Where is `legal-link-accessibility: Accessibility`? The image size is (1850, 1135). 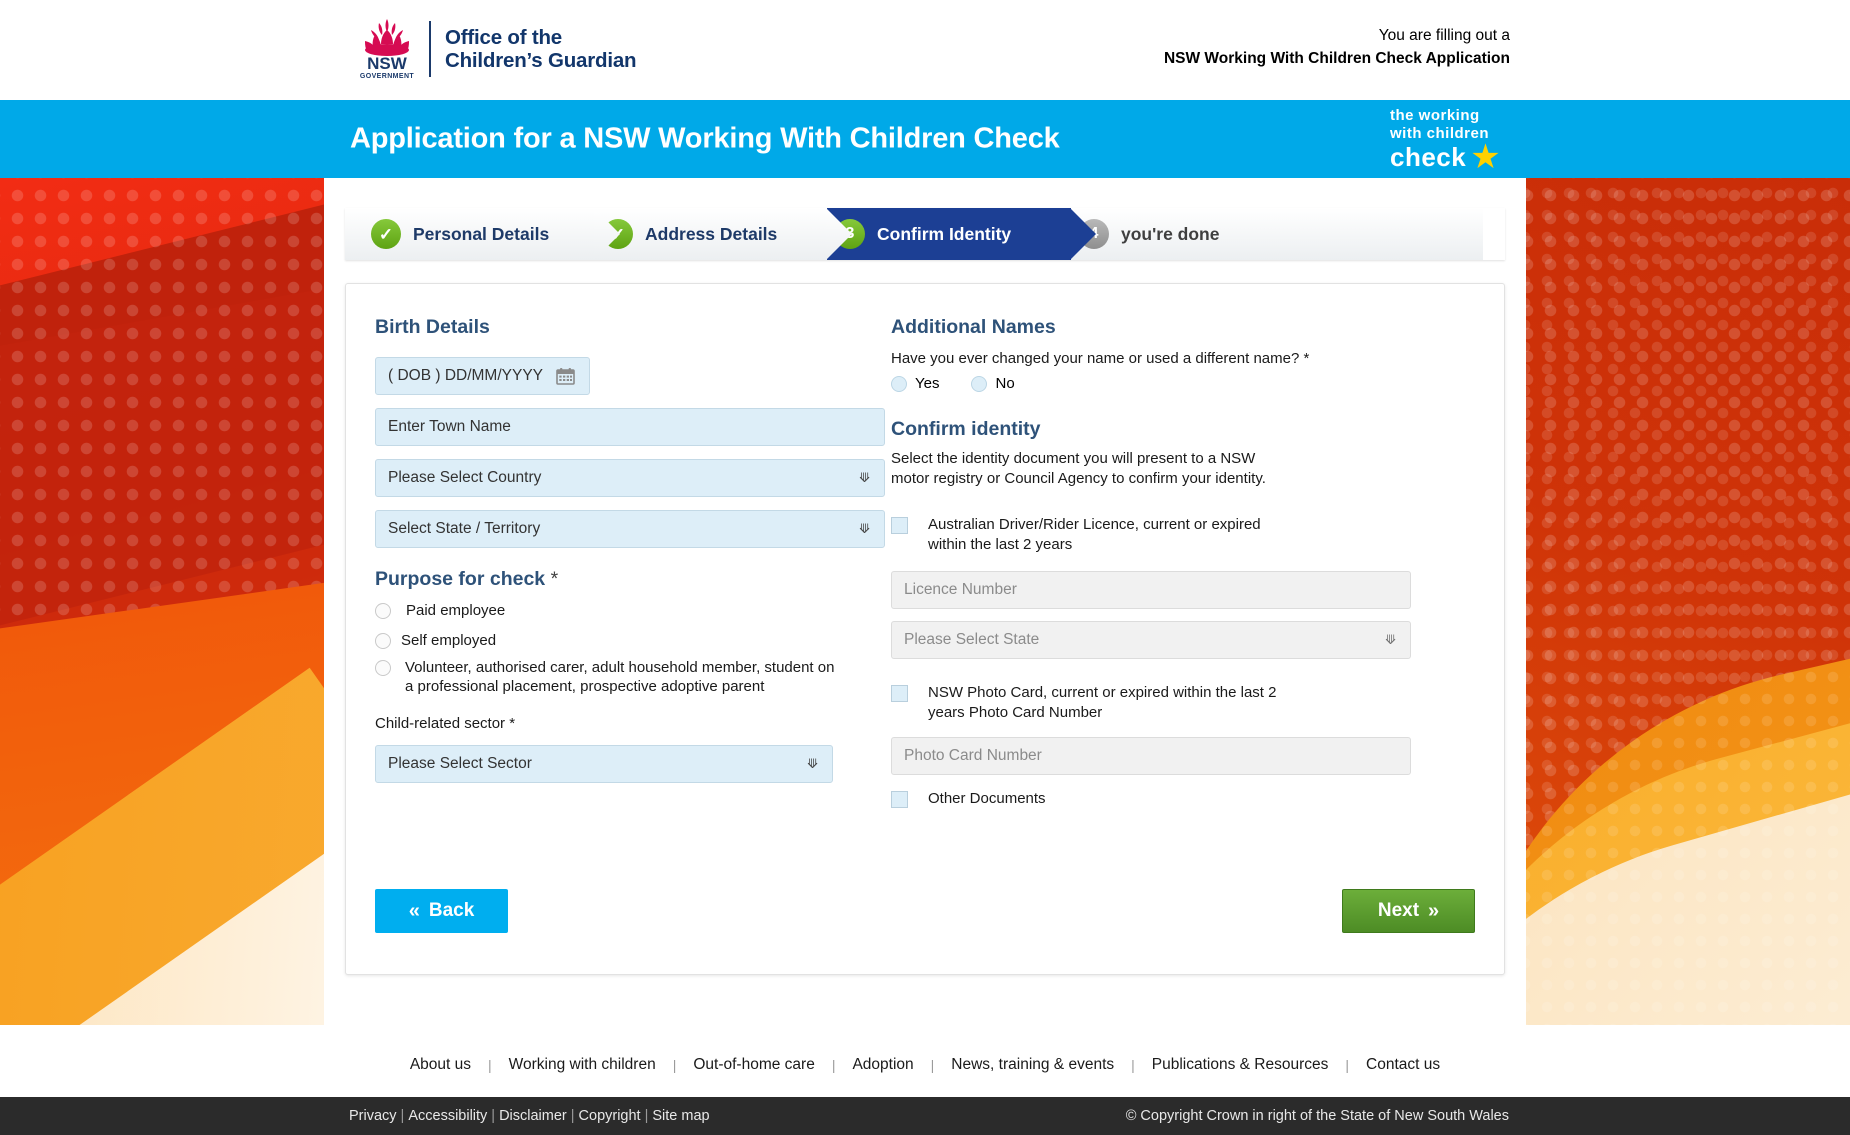
legal-link-accessibility: Accessibility is located at coordinates (447, 1116).